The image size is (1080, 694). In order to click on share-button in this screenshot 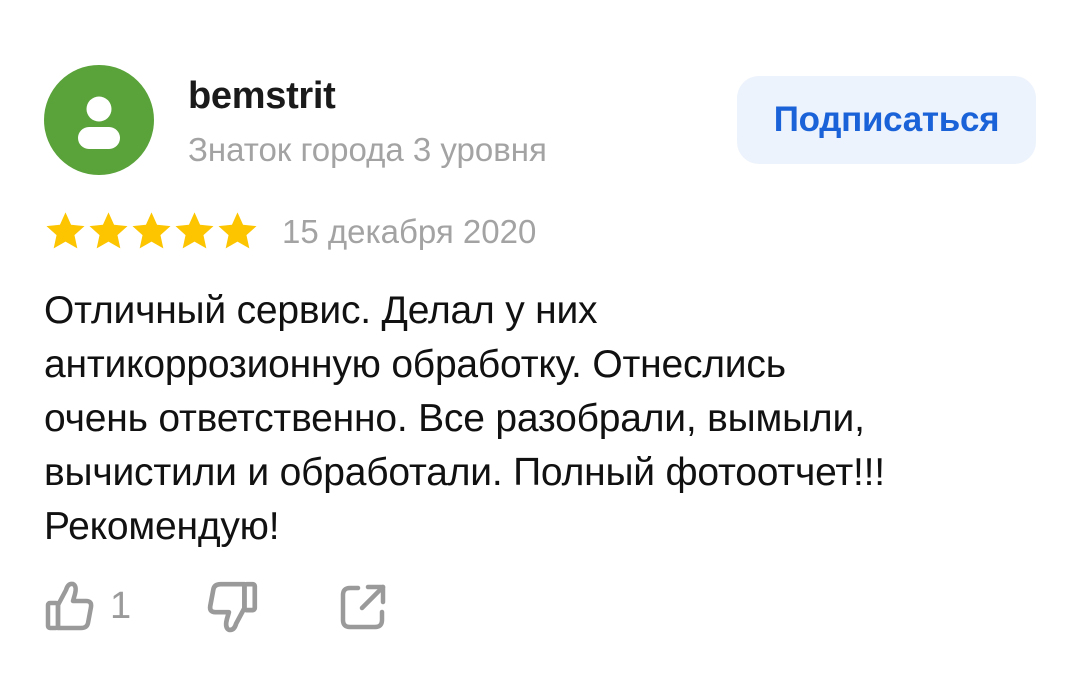, I will do `click(363, 607)`.